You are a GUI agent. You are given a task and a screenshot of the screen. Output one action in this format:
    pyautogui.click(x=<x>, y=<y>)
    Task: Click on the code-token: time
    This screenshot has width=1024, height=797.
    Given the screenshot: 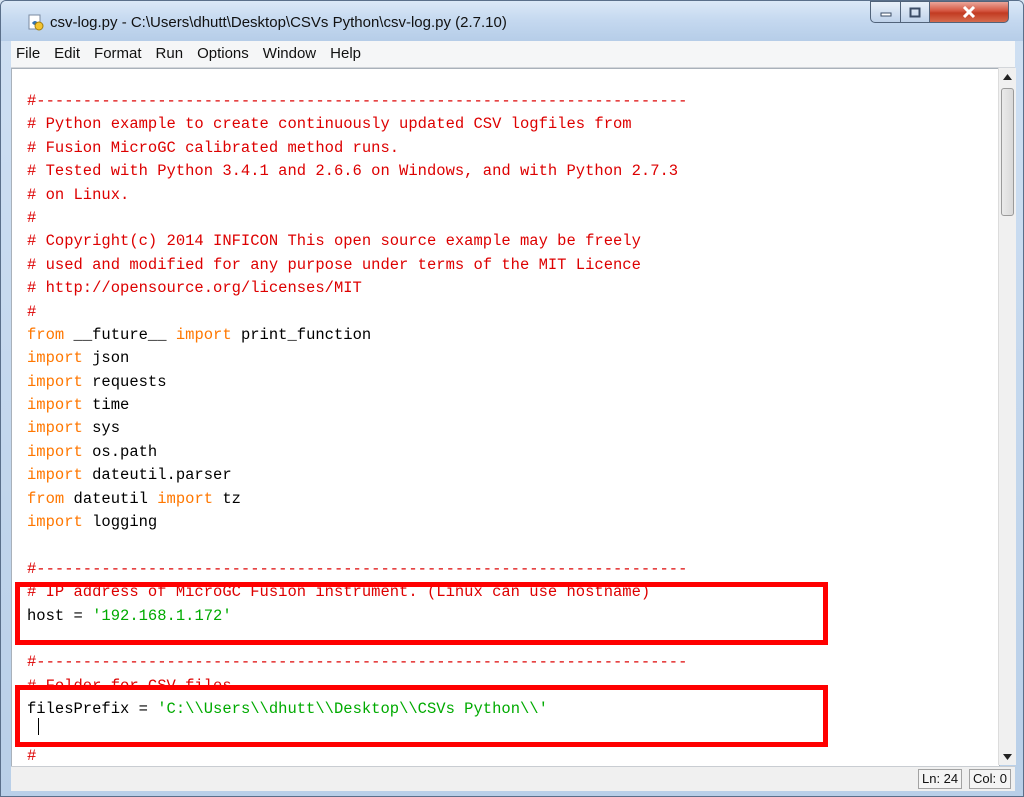 What is the action you would take?
    pyautogui.click(x=106, y=405)
    